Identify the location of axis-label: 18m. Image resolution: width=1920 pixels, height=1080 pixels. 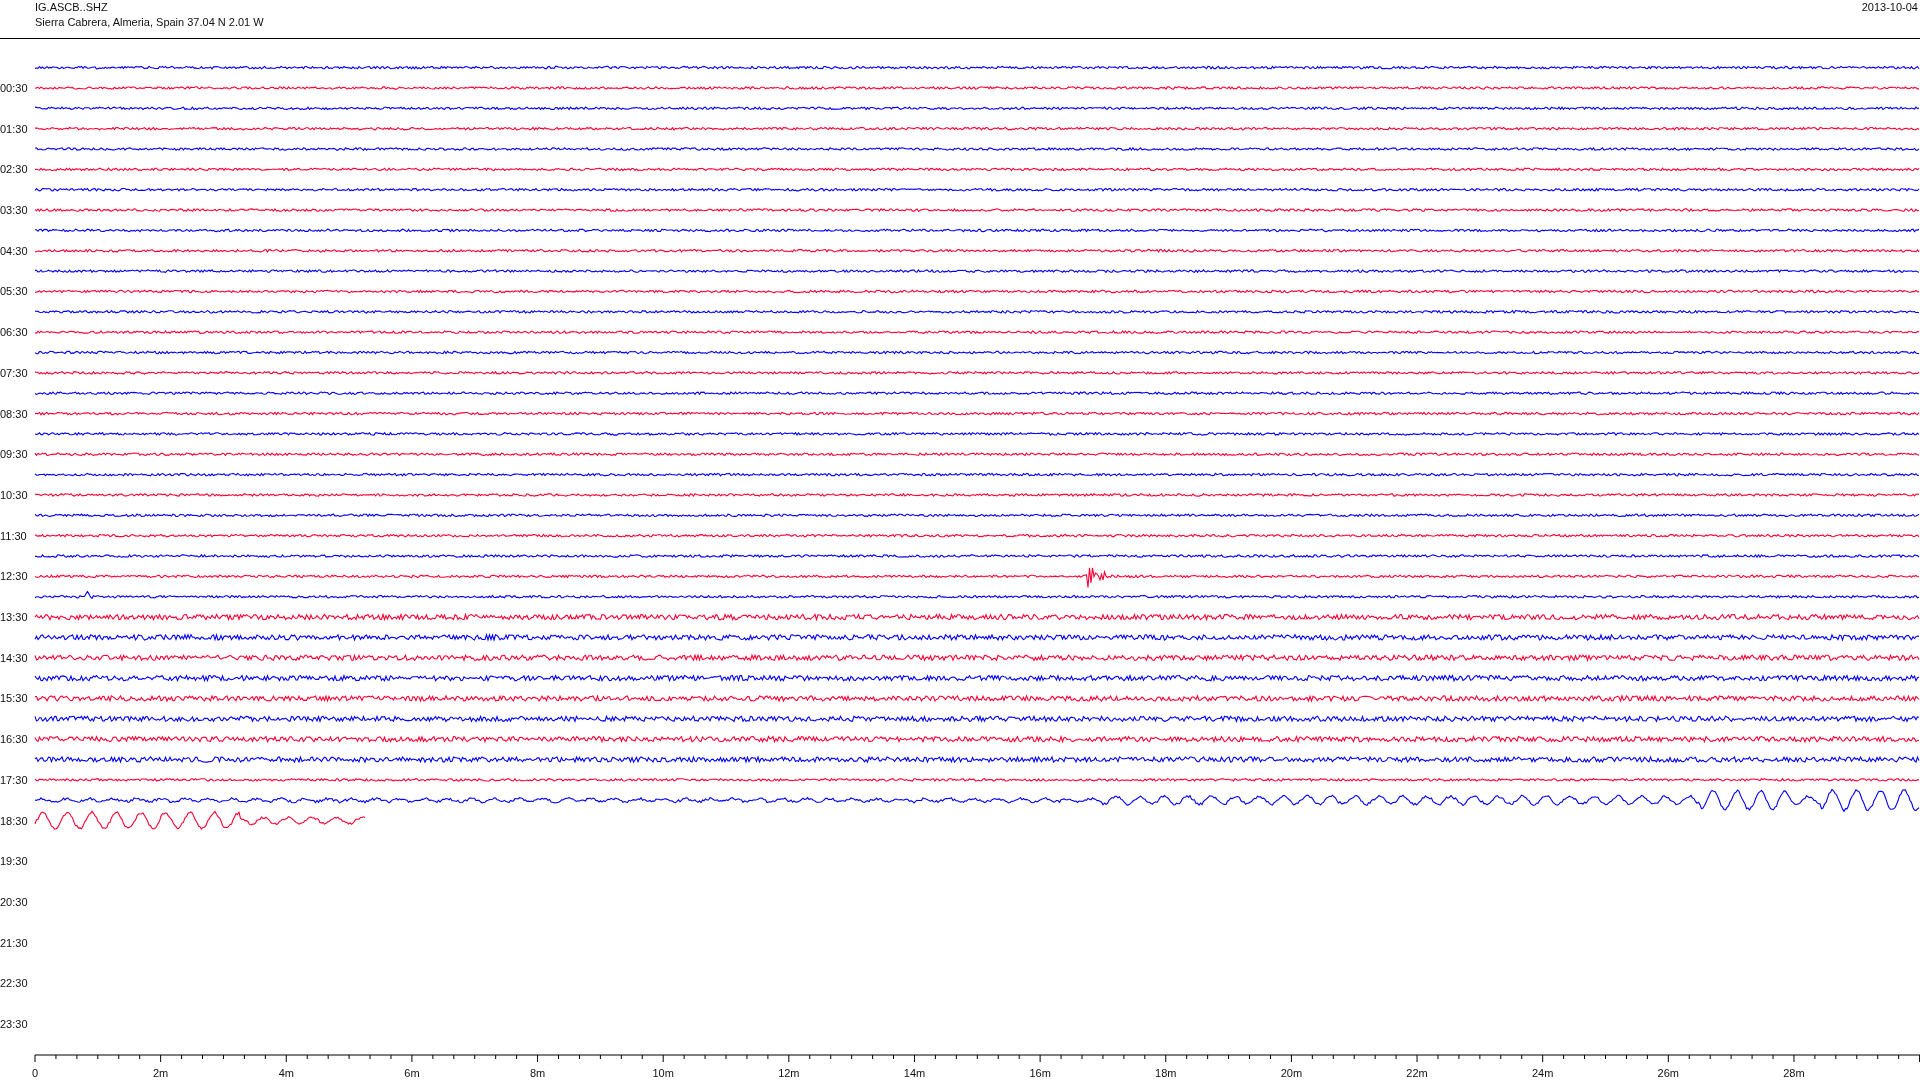
(1166, 1073).